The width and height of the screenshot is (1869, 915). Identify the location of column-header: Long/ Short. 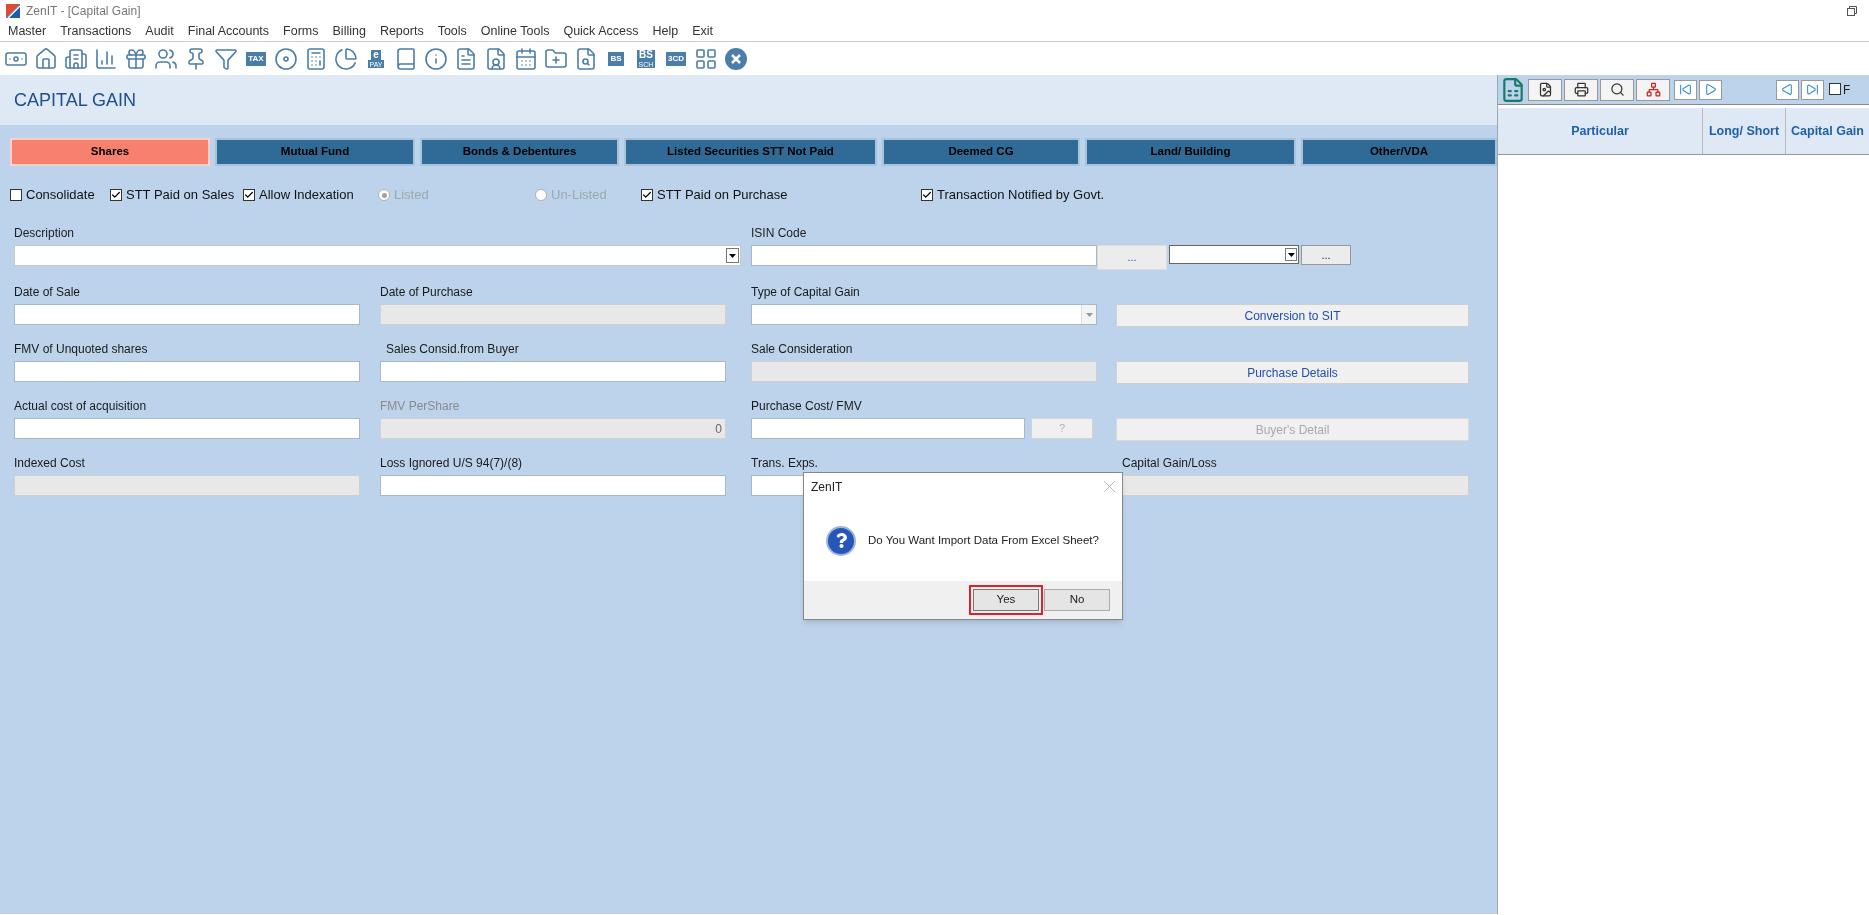
(1744, 131).